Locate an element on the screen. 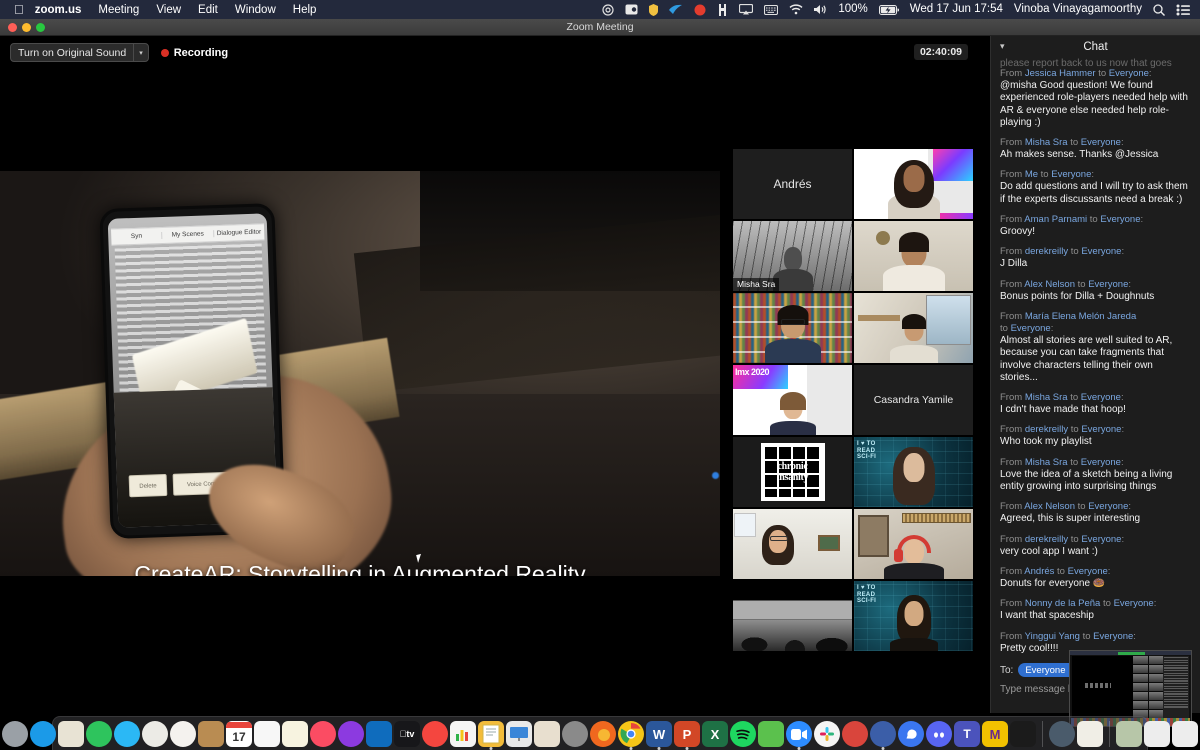 This screenshot has height=750, width=1200. dock-item-miro is located at coordinates (771, 734).